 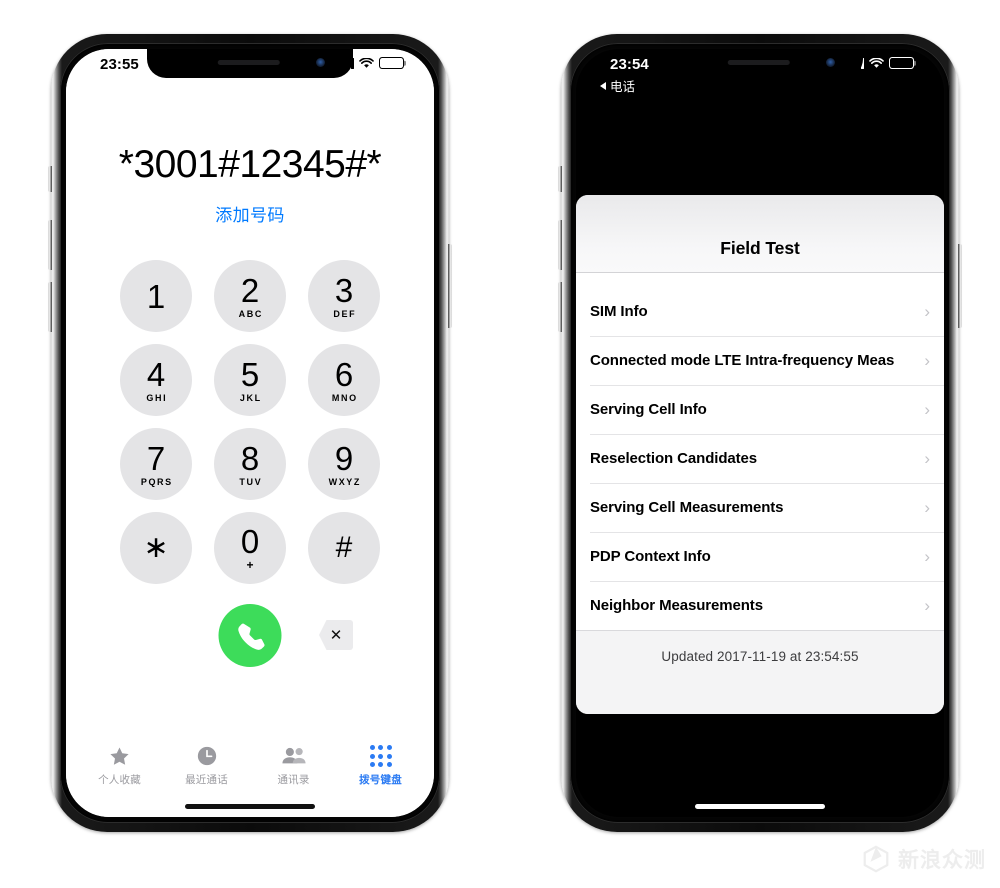 I want to click on dialpad-key-8: 8 TUV, so click(x=250, y=464).